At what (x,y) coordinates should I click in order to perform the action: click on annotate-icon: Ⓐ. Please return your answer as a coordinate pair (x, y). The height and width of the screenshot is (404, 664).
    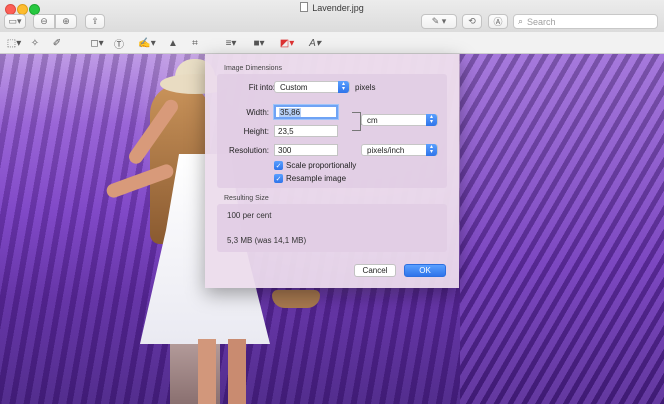
    Looking at the image, I should click on (498, 22).